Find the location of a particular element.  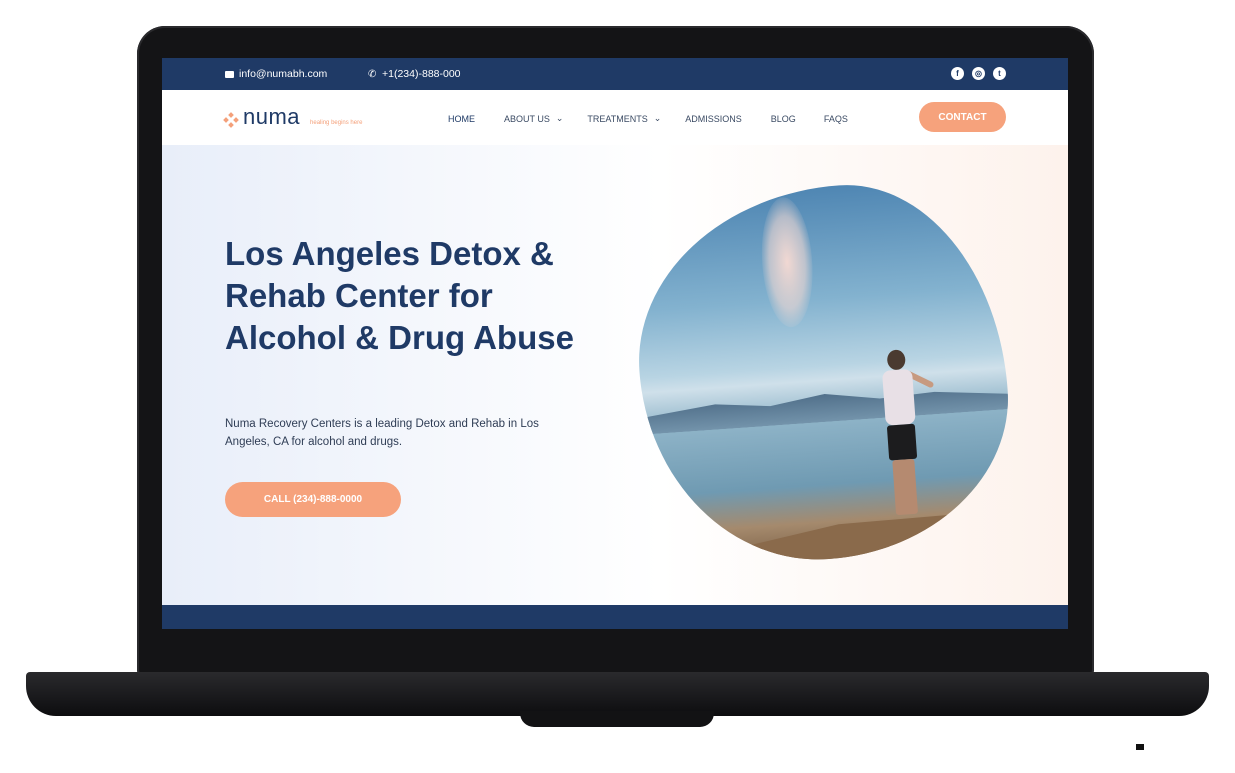

phone-contact: ✆ +1(234)-888-000 is located at coordinates (414, 74).